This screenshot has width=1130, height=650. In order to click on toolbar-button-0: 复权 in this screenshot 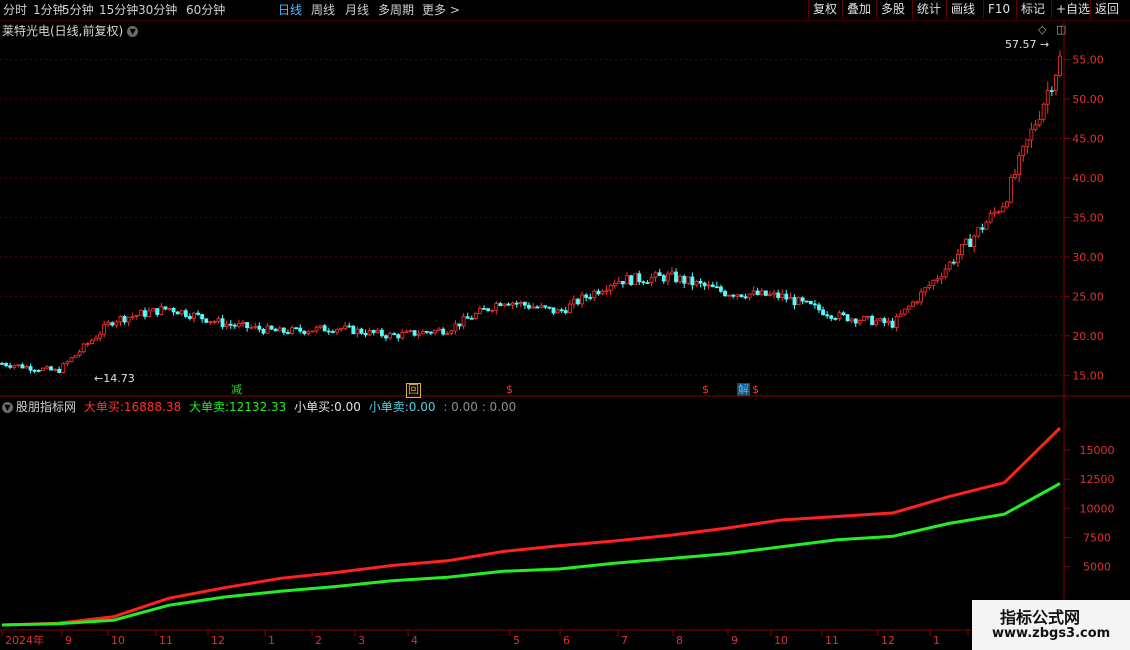, I will do `click(824, 9)`.